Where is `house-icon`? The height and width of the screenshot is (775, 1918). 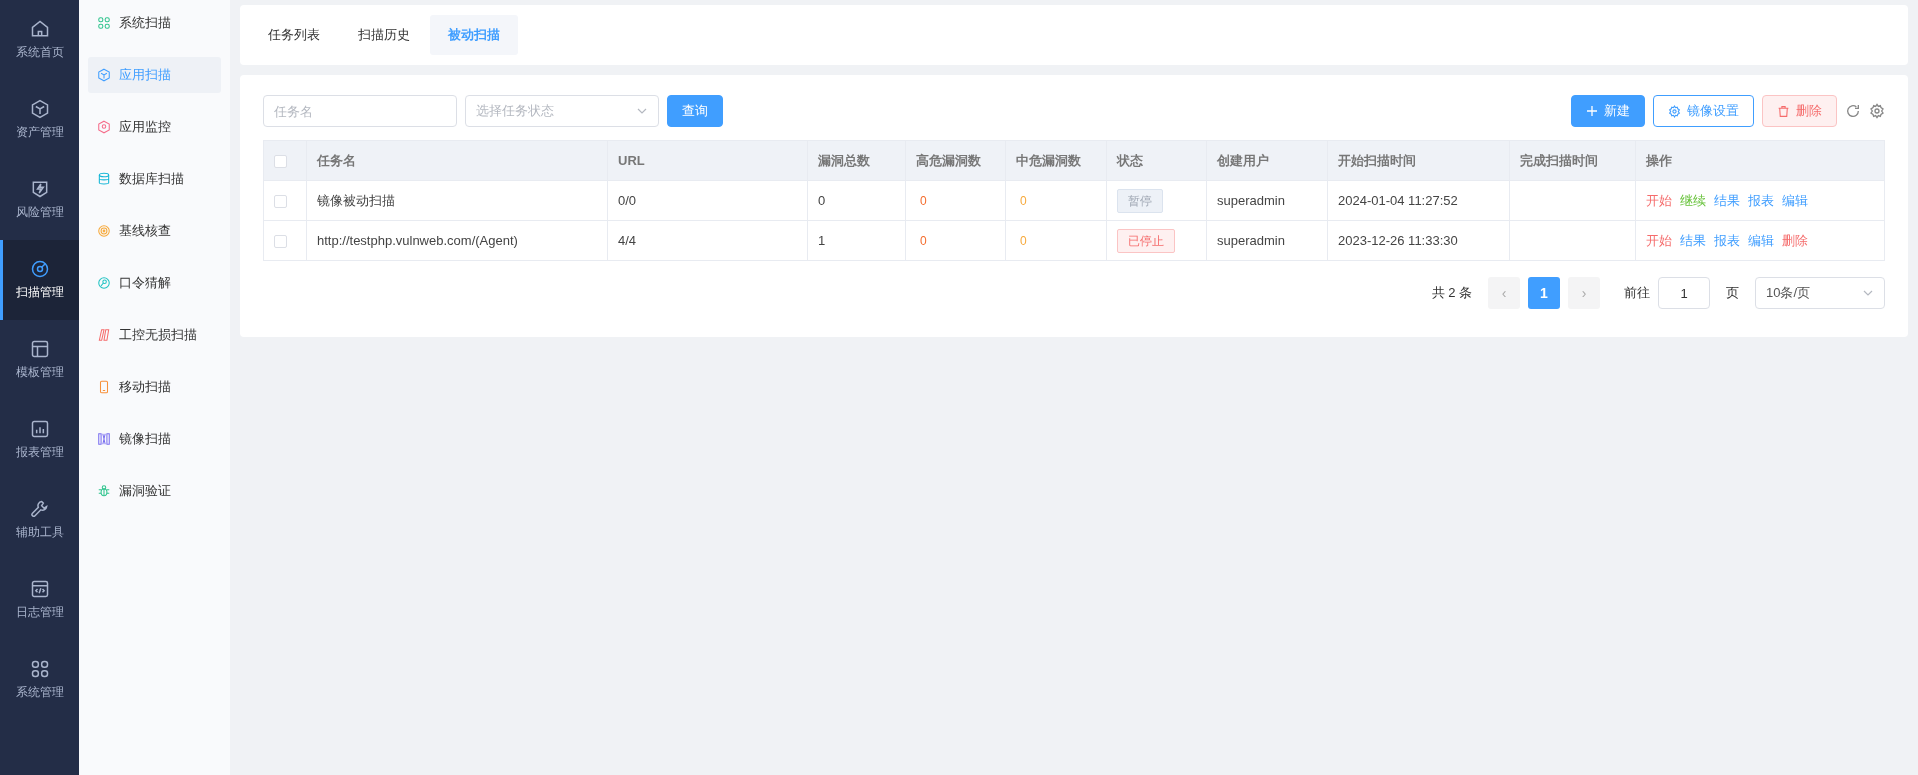 house-icon is located at coordinates (39, 29).